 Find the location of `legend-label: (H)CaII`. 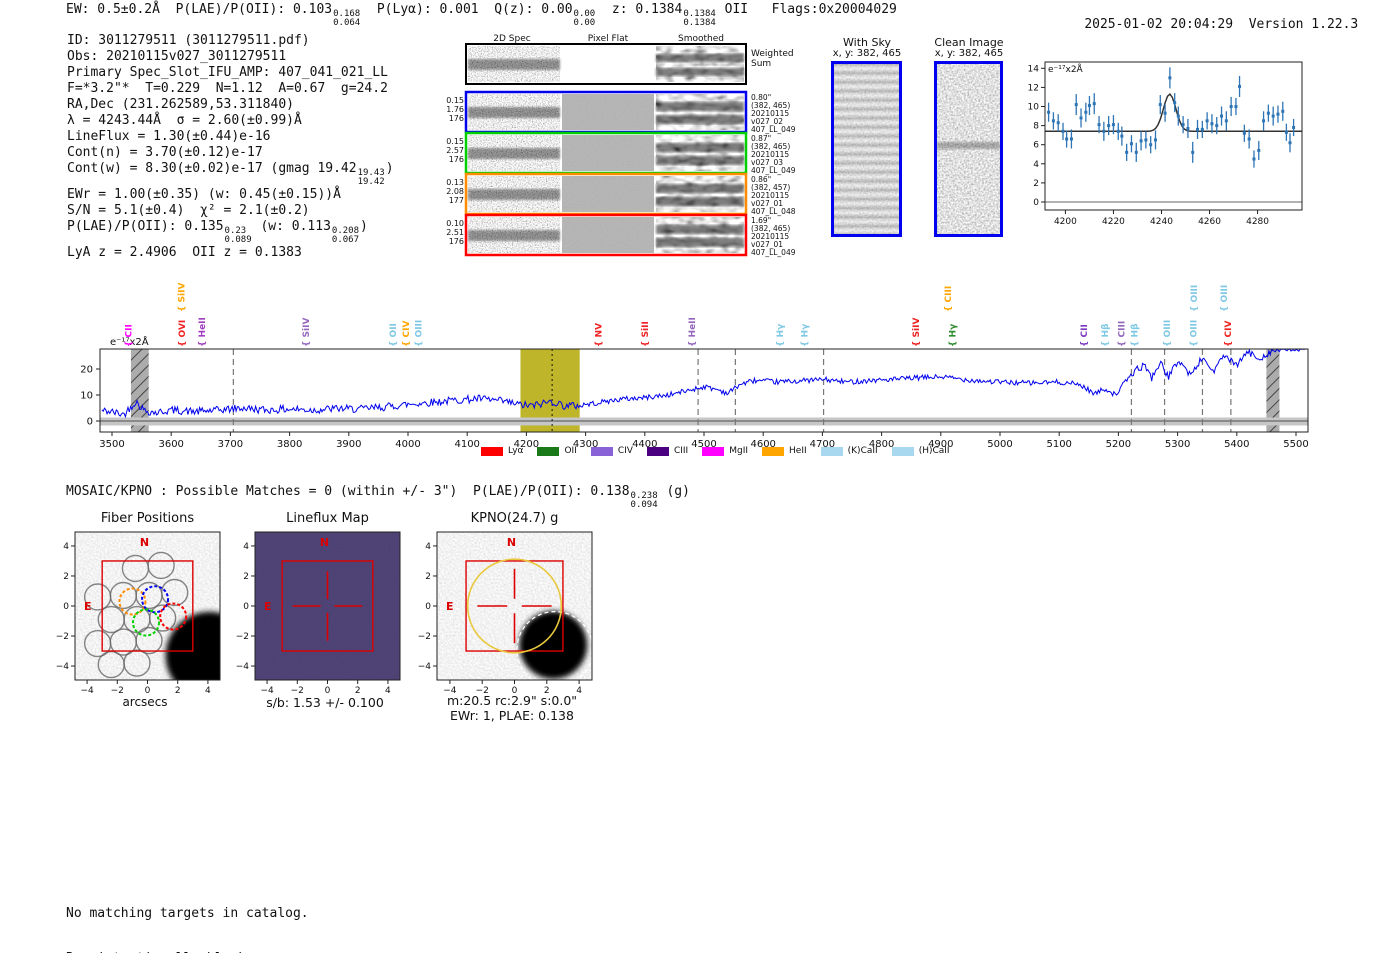

legend-label: (H)CaII is located at coordinates (934, 451).